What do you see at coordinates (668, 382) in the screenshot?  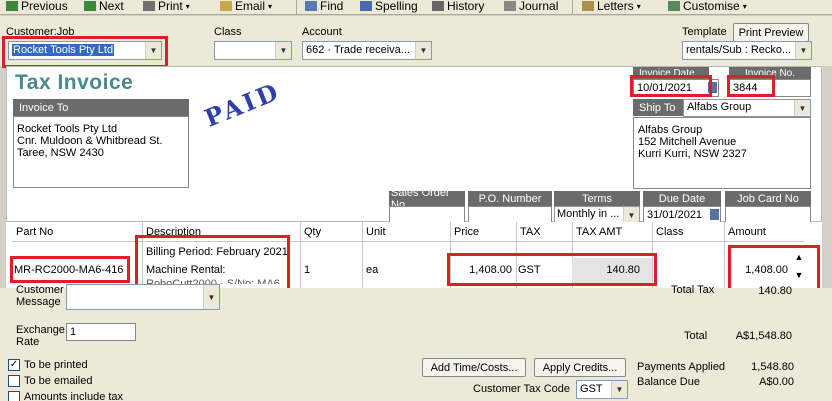 I see `balance-due-label: Balance Due` at bounding box center [668, 382].